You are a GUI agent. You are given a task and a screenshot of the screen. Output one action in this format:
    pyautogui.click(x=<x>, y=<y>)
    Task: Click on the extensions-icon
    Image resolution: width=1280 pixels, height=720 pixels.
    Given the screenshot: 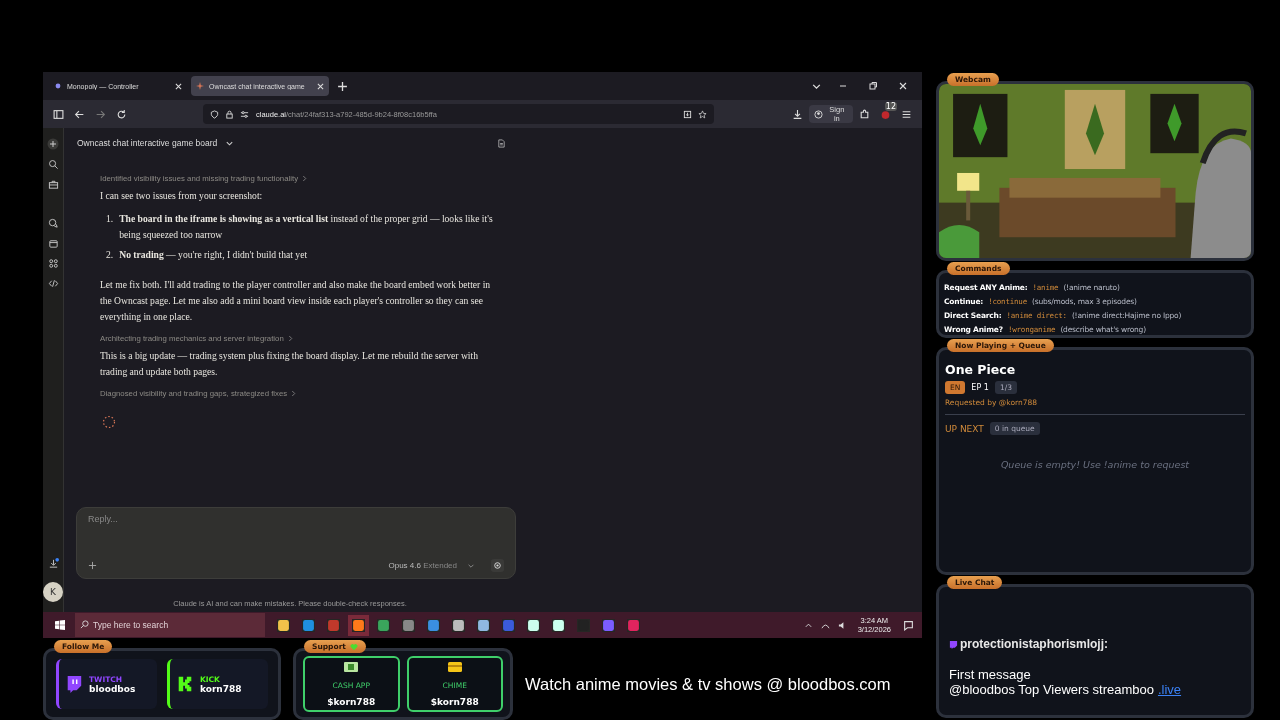 What is the action you would take?
    pyautogui.click(x=864, y=114)
    